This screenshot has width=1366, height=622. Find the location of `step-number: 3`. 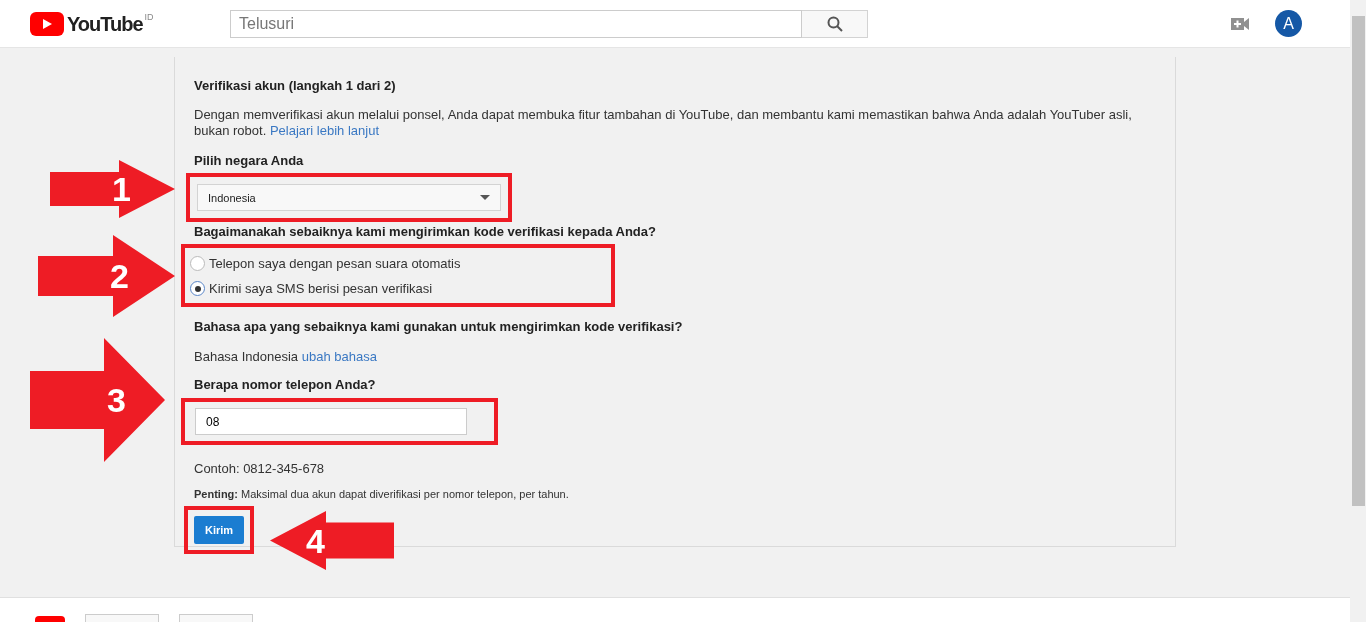

step-number: 3 is located at coordinates (116, 400).